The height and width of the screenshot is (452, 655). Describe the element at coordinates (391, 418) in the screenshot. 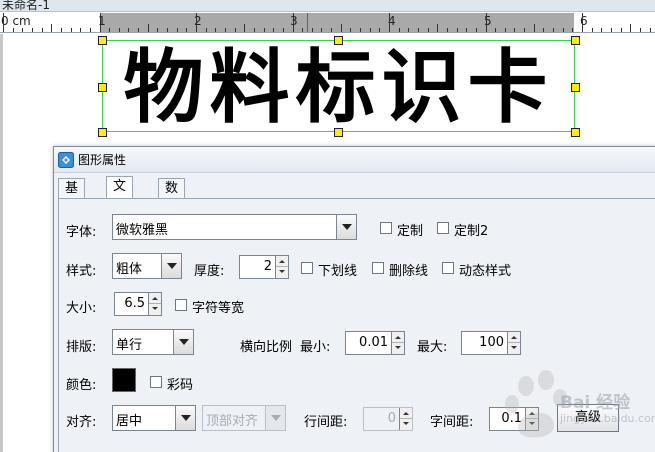

I see `line-spacing-value: 0` at that location.